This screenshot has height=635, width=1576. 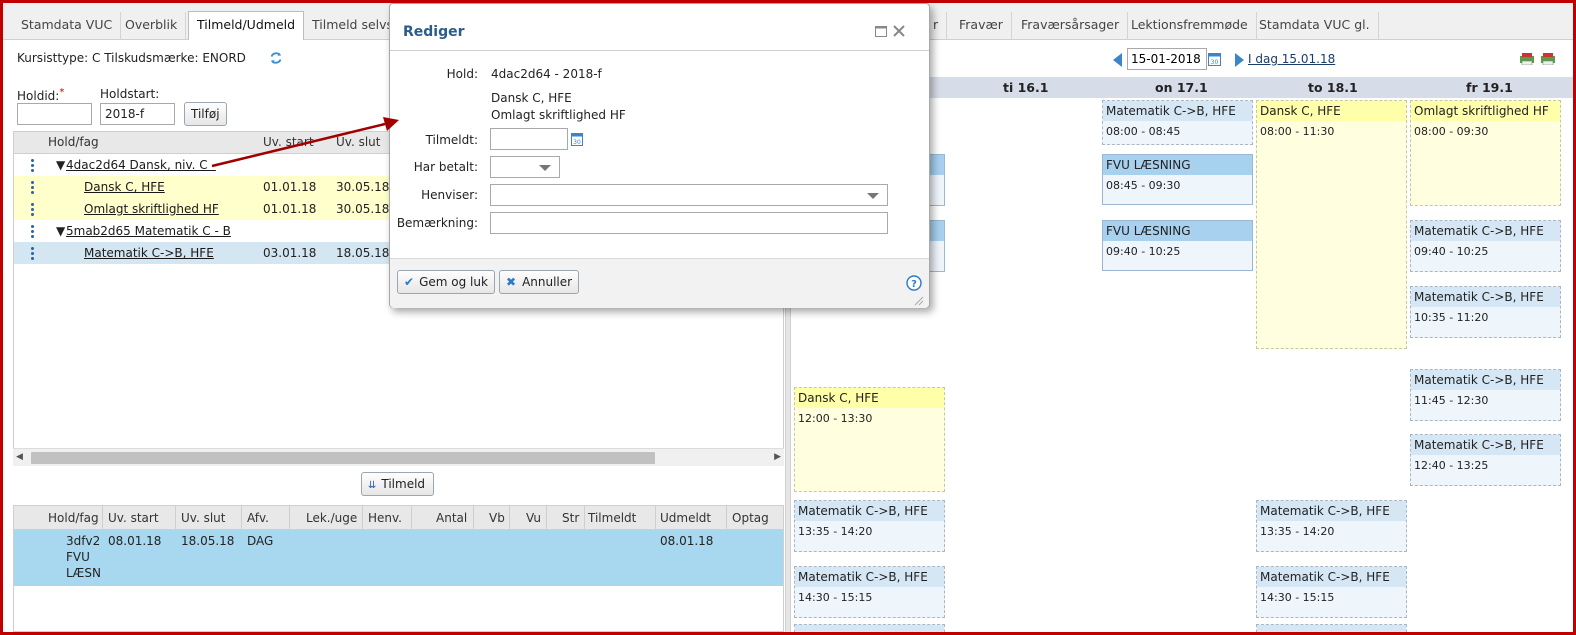 What do you see at coordinates (750, 518) in the screenshot?
I see `col-optag: Optag` at bounding box center [750, 518].